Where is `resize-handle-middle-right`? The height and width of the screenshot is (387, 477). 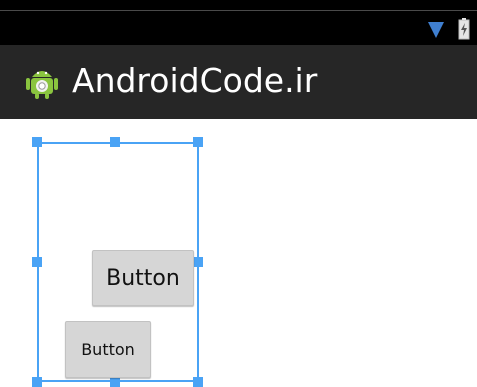
resize-handle-middle-right is located at coordinates (198, 262).